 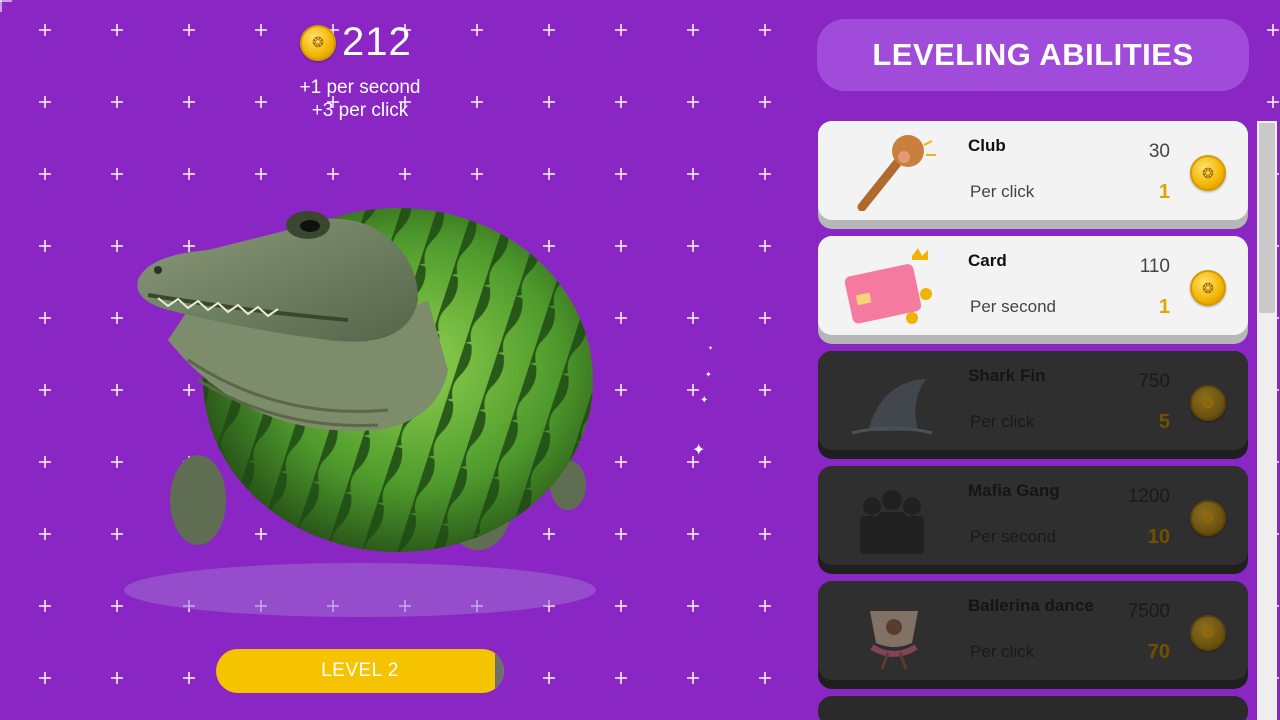 What do you see at coordinates (1158, 652) in the screenshot?
I see `ability-gain: 70` at bounding box center [1158, 652].